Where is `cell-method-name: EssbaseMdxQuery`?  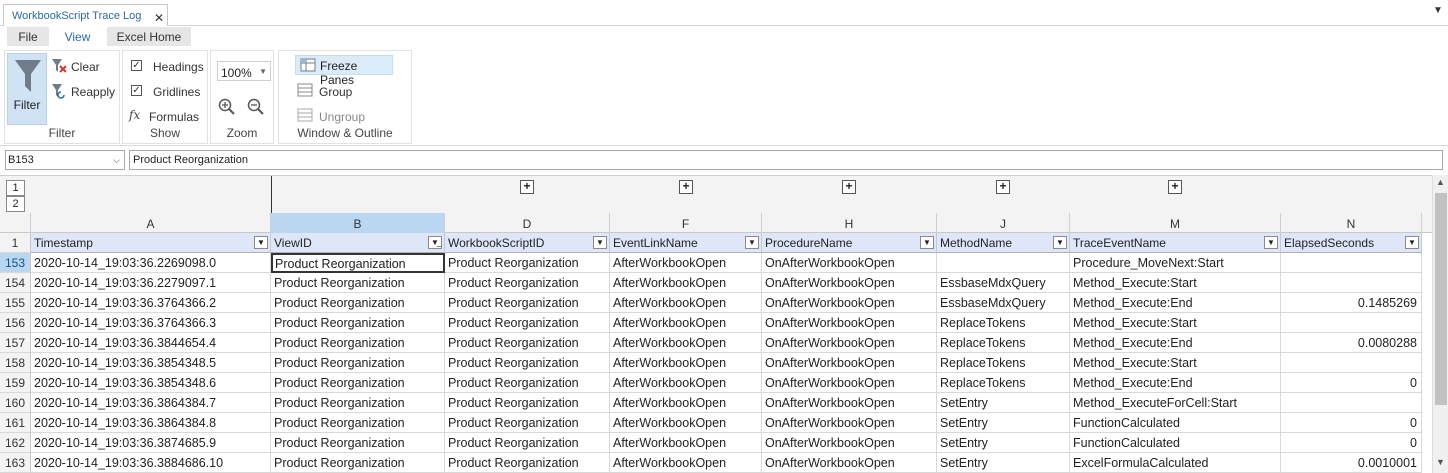
cell-method-name: EssbaseMdxQuery is located at coordinates (1003, 283).